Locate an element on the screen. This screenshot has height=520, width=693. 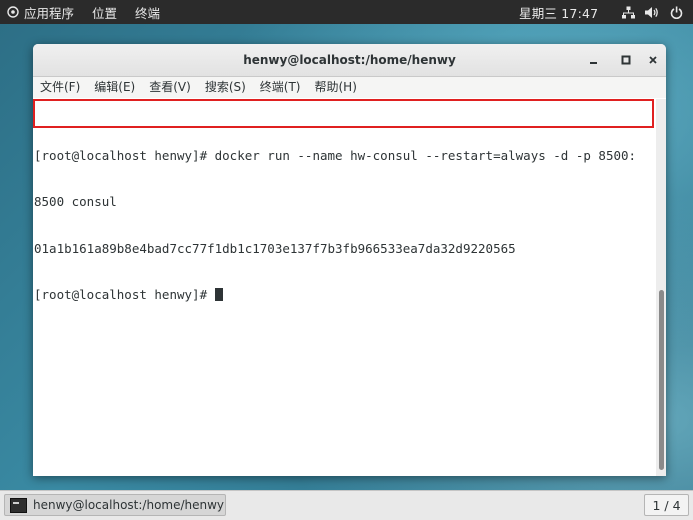
top-menu: 应用程序 位置 终端 is located at coordinates (80, 12).